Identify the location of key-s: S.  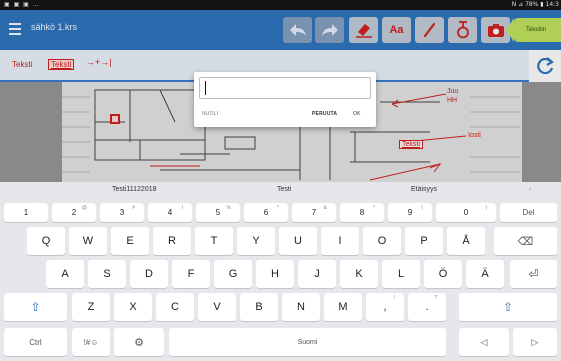
(107, 274).